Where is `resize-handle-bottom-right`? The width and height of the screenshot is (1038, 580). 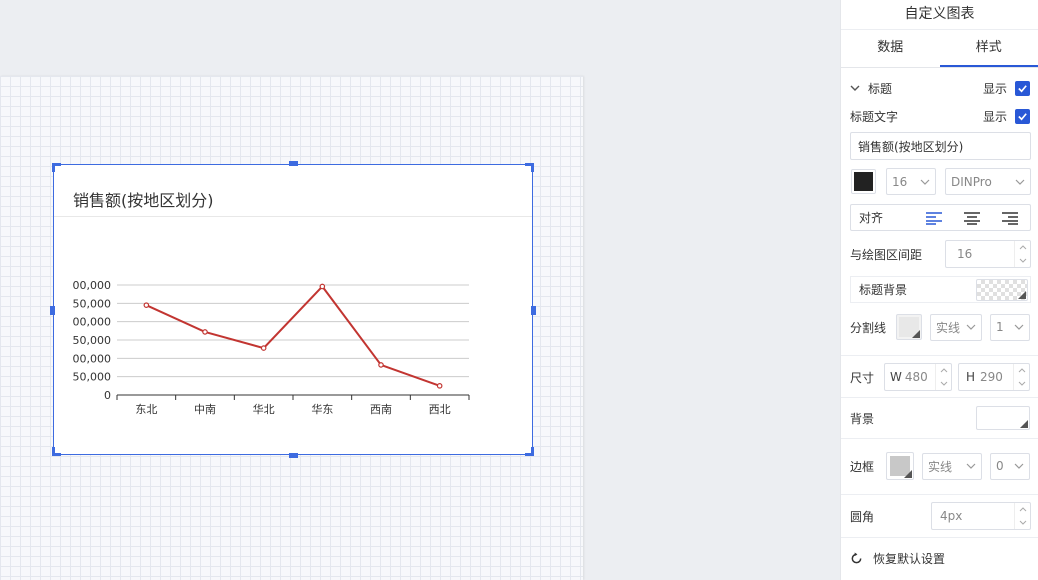 resize-handle-bottom-right is located at coordinates (529, 451).